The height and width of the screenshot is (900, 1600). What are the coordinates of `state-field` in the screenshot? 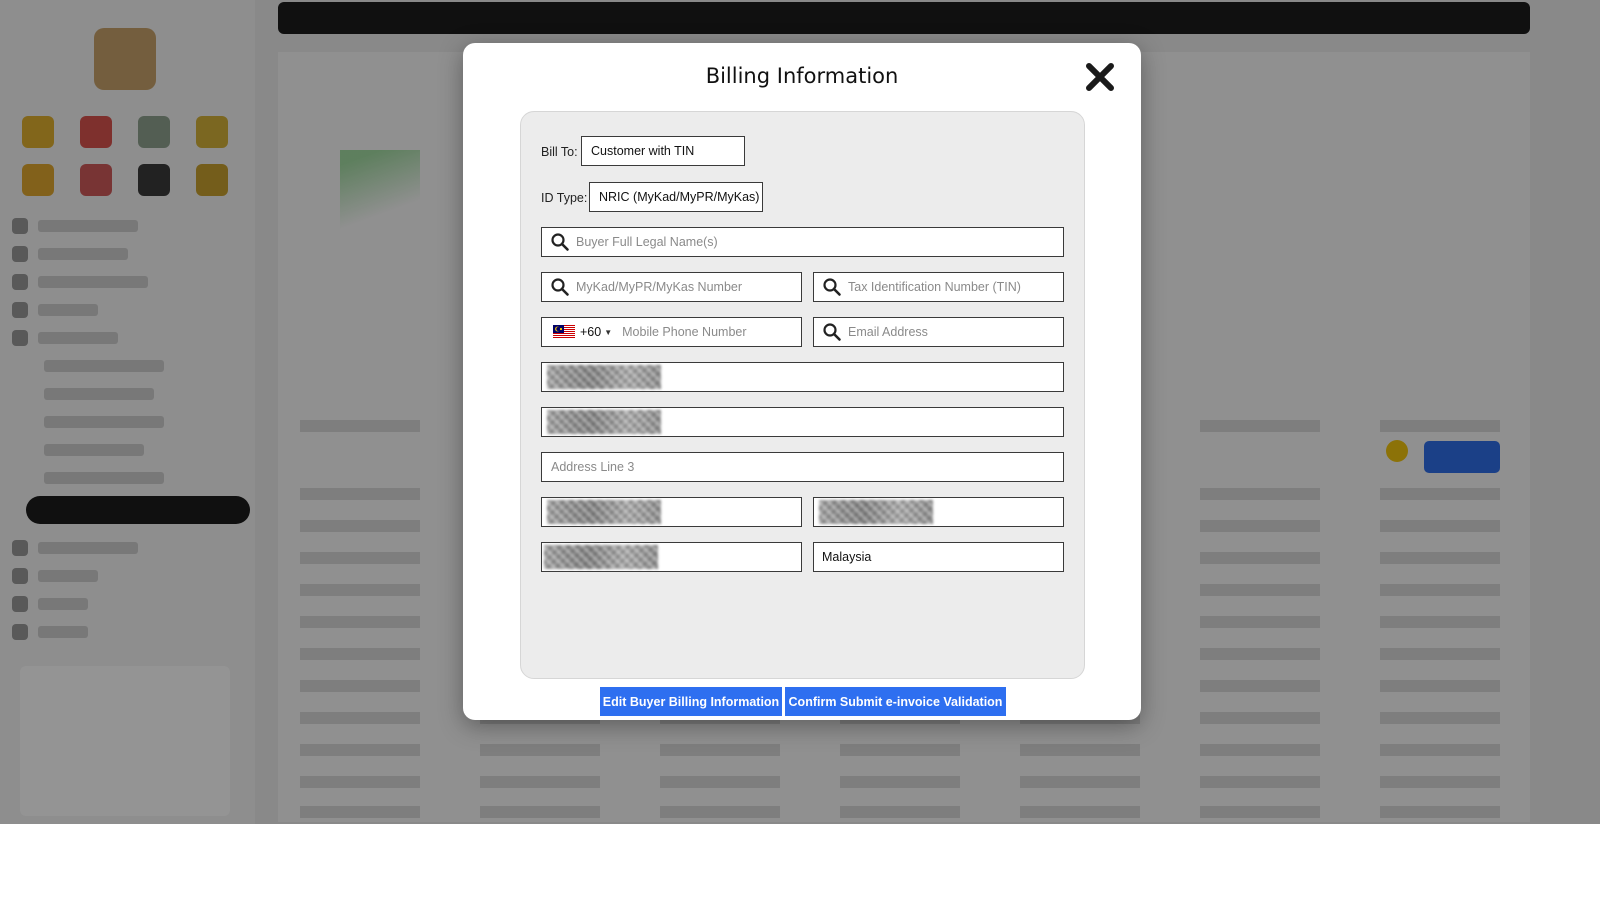 It's located at (671, 557).